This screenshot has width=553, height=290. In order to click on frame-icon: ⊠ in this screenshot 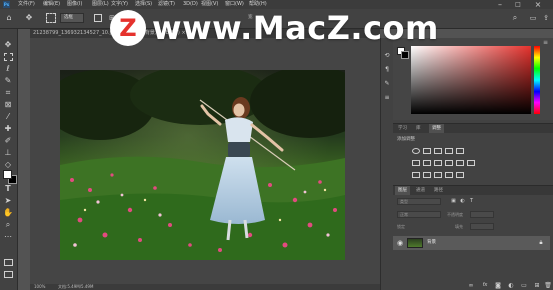, I will do `click(8, 104)`.